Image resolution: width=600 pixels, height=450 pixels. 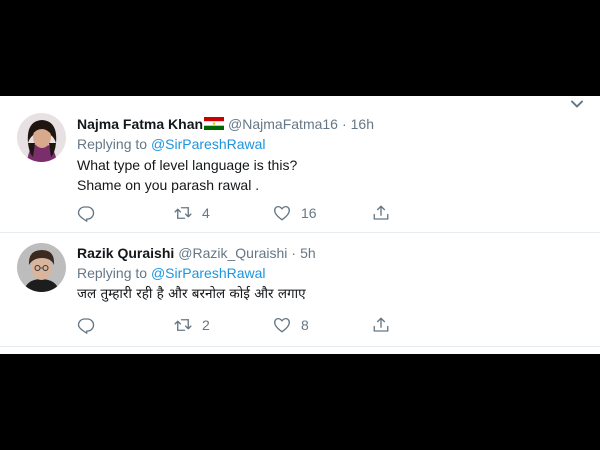 I want to click on tajikistan-flag-icon, so click(x=214, y=123).